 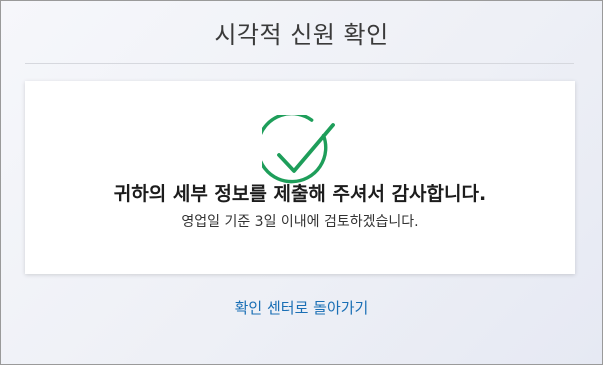 What do you see at coordinates (299, 63) in the screenshot?
I see `title-divider` at bounding box center [299, 63].